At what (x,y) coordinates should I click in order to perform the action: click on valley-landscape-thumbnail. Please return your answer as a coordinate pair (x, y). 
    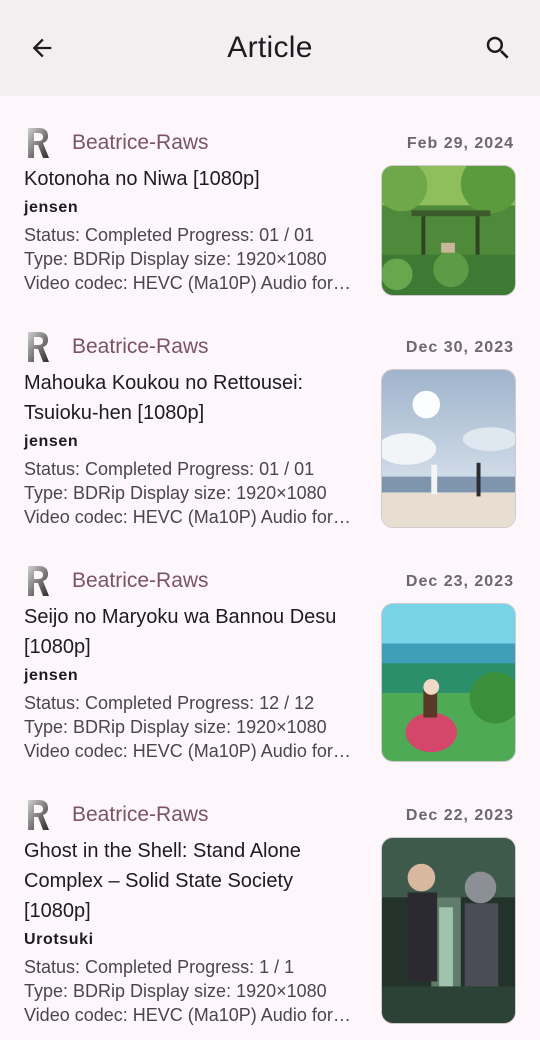
    Looking at the image, I should click on (448, 682).